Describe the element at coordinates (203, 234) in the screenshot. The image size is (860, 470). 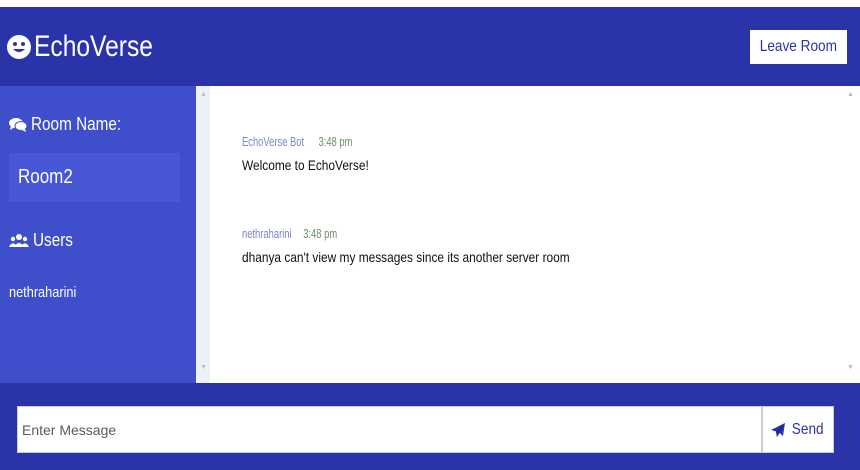
I see `sidebar-scrollbar: ▲ ▼` at that location.